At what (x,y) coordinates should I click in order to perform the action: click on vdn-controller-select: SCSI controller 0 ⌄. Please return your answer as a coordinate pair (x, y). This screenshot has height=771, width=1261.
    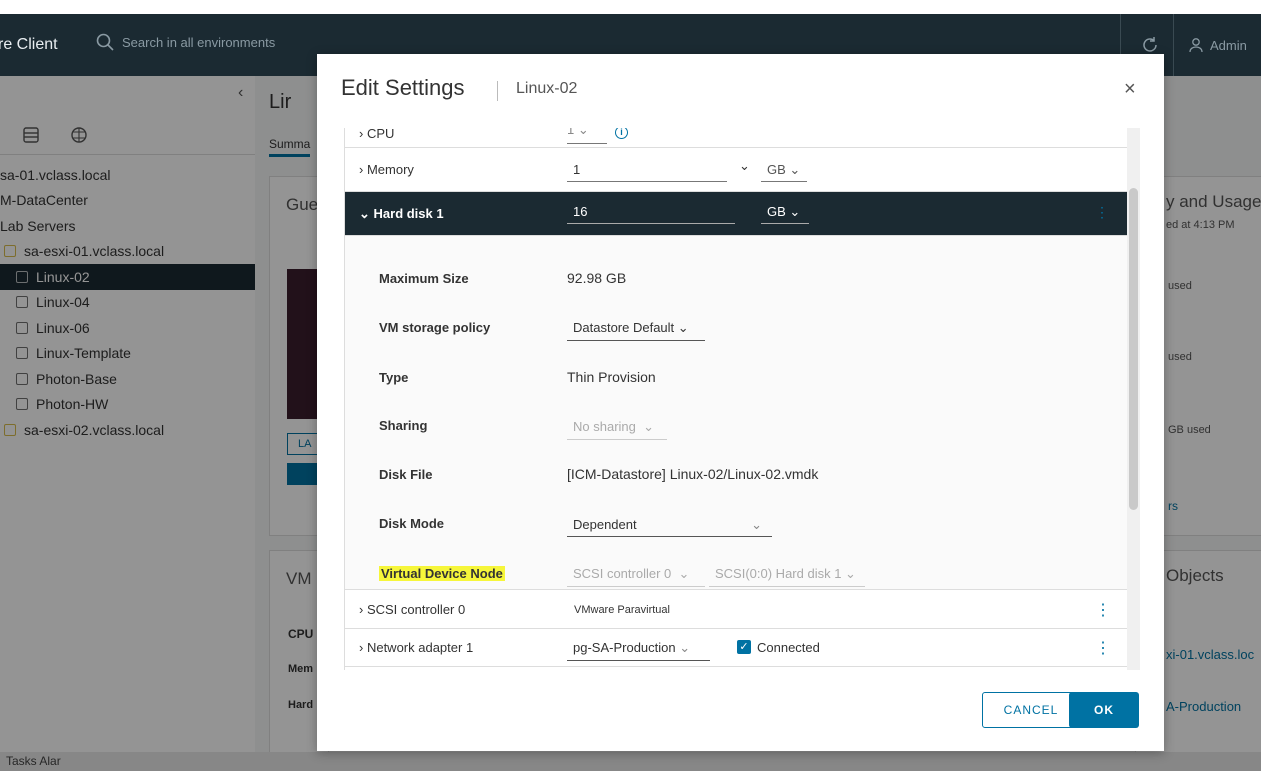
    Looking at the image, I should click on (636, 576).